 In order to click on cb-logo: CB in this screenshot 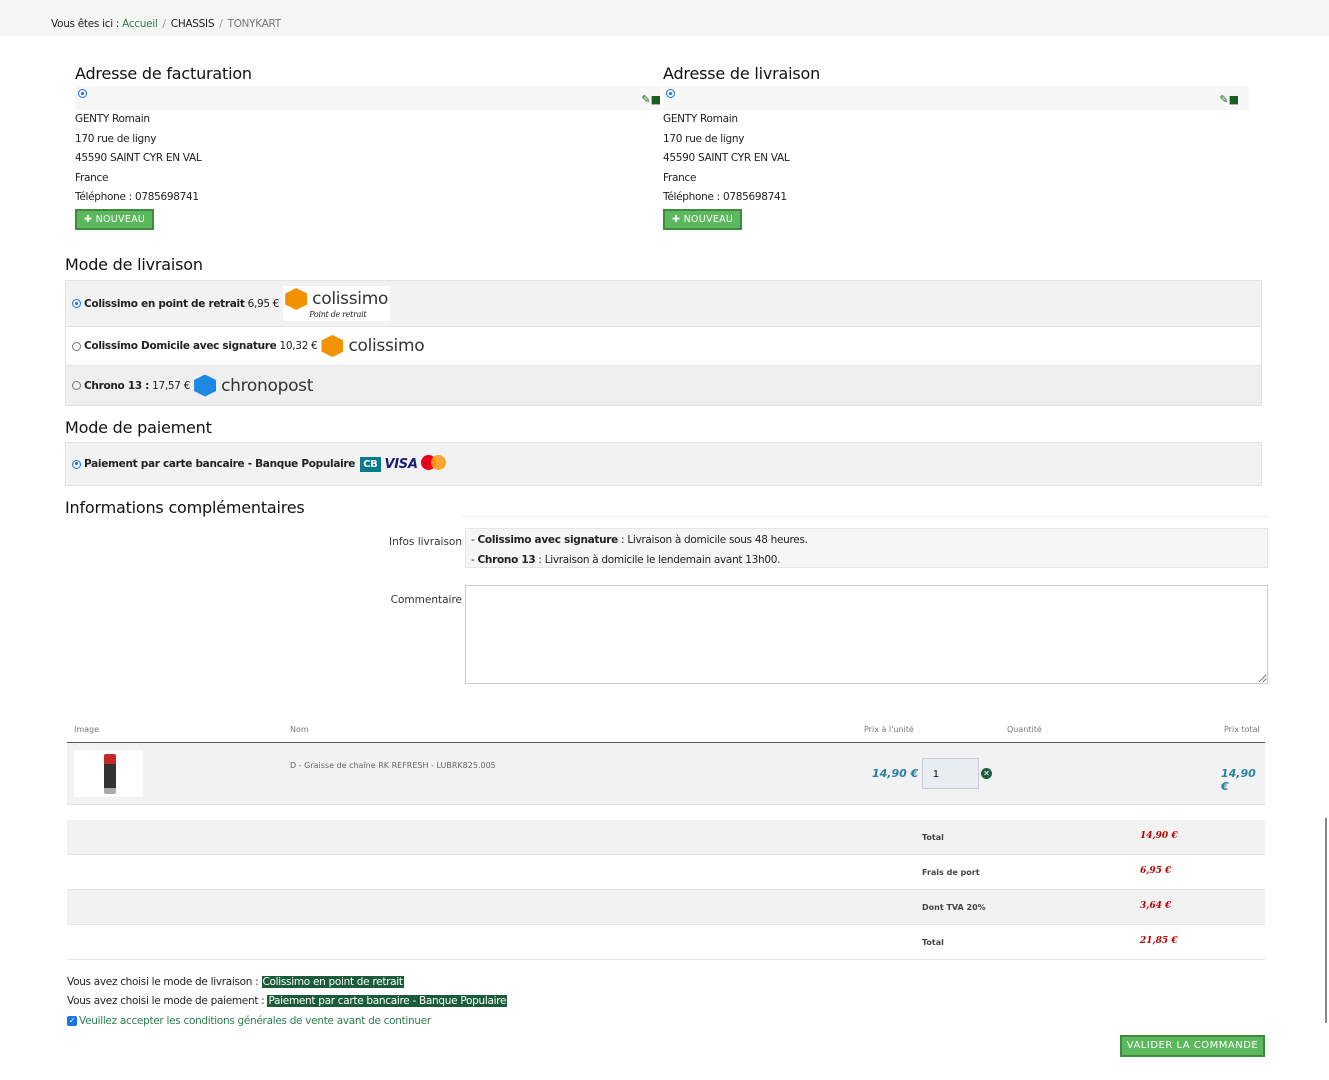, I will do `click(370, 464)`.